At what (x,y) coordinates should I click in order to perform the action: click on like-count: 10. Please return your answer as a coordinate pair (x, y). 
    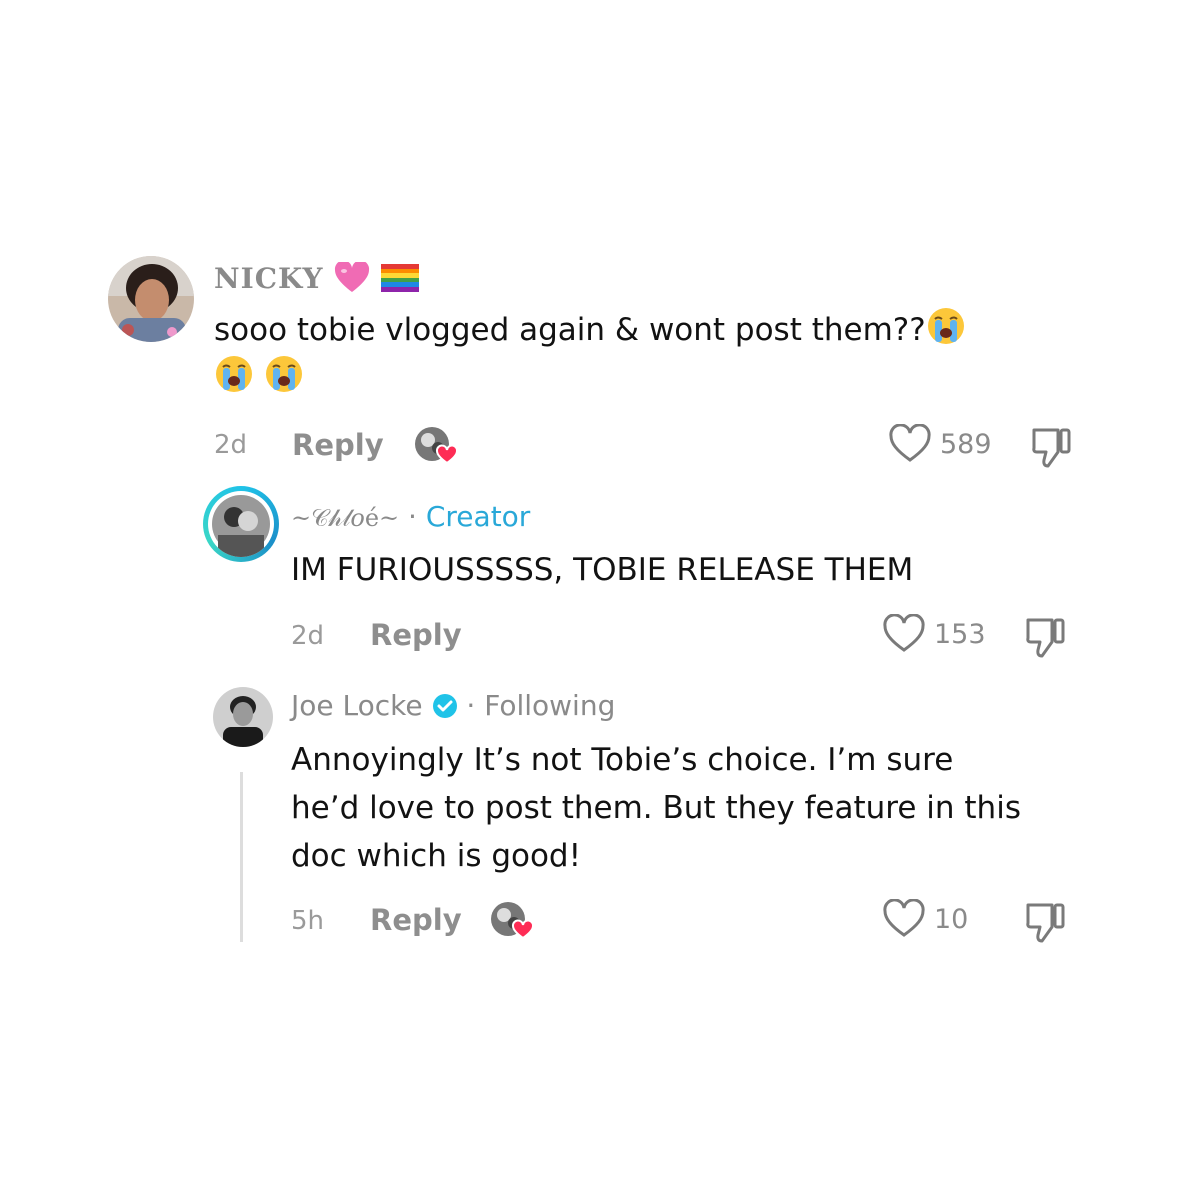
    Looking at the image, I should click on (951, 919).